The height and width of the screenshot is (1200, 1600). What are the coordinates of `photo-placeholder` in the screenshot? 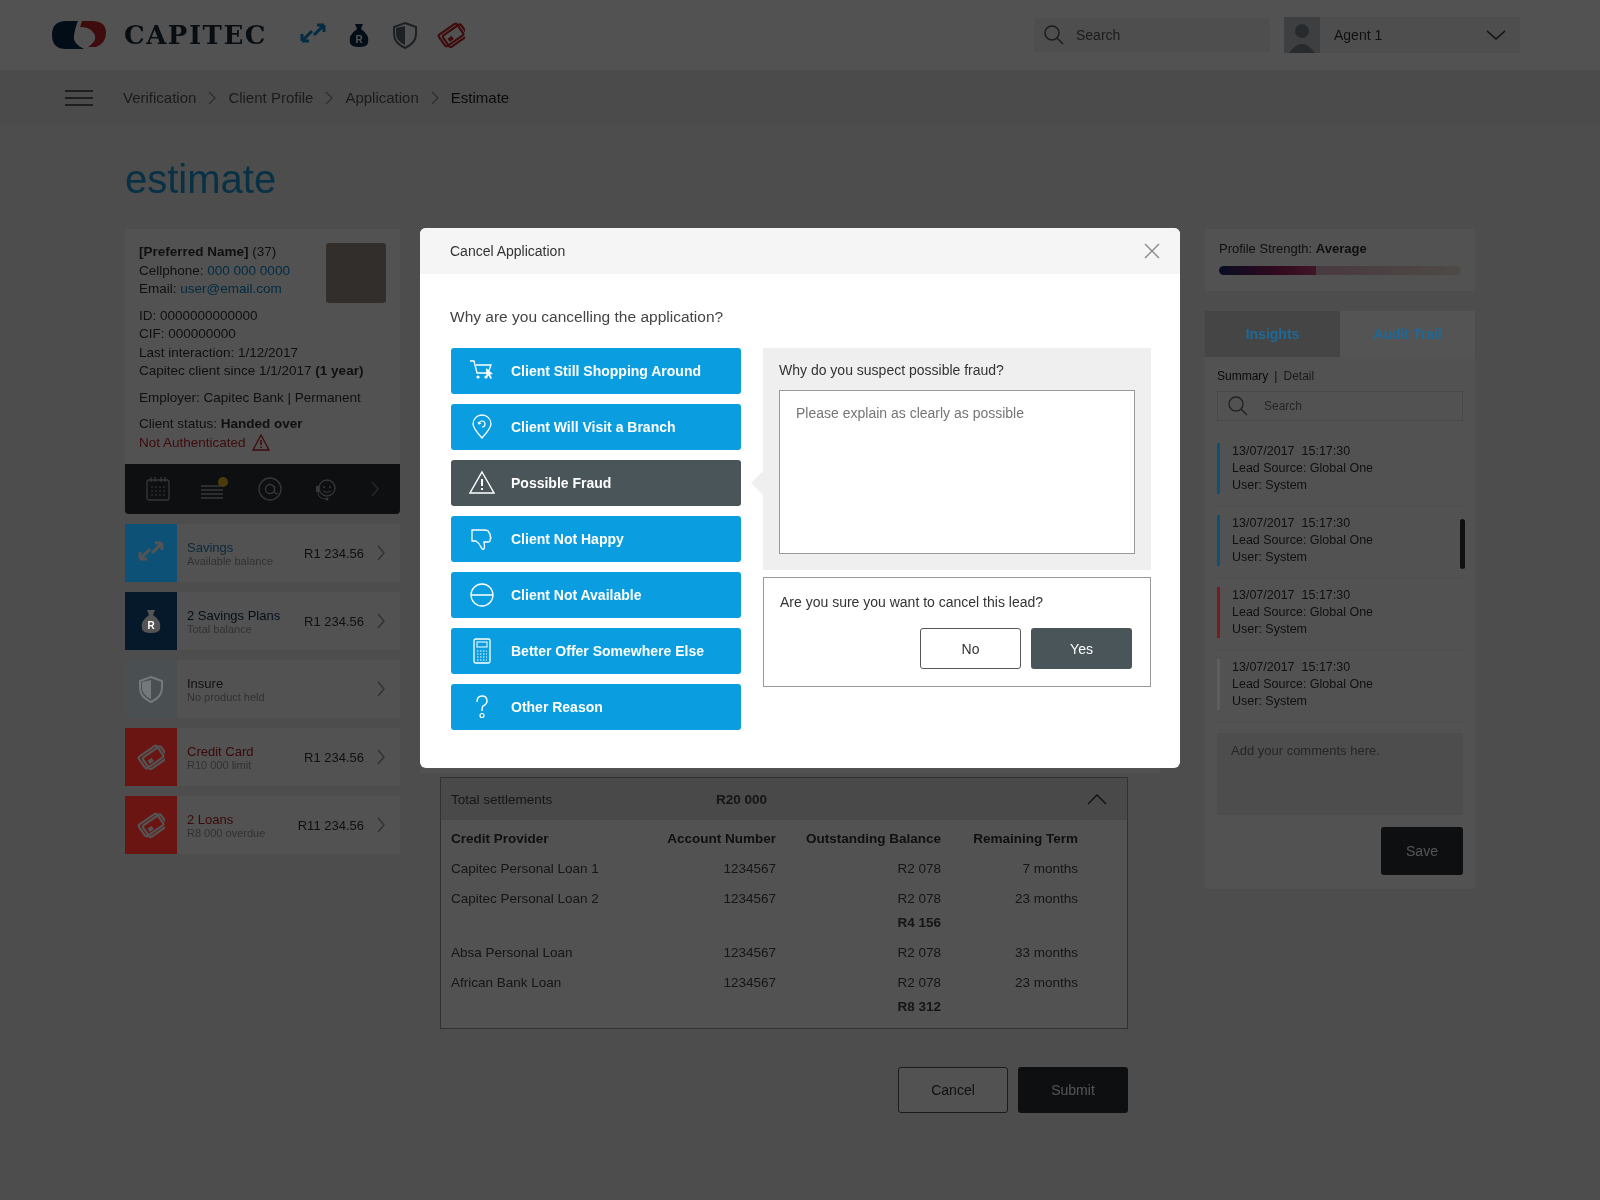 It's located at (356, 273).